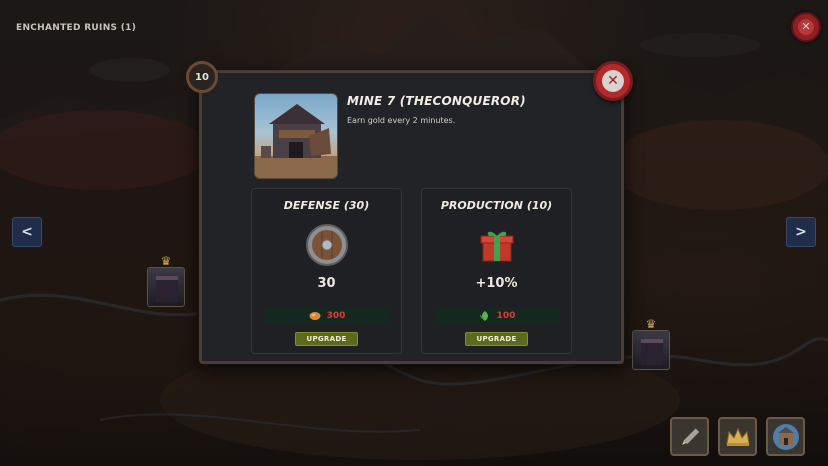 The image size is (828, 466). I want to click on production-title: PRODUCTION (10), so click(496, 205).